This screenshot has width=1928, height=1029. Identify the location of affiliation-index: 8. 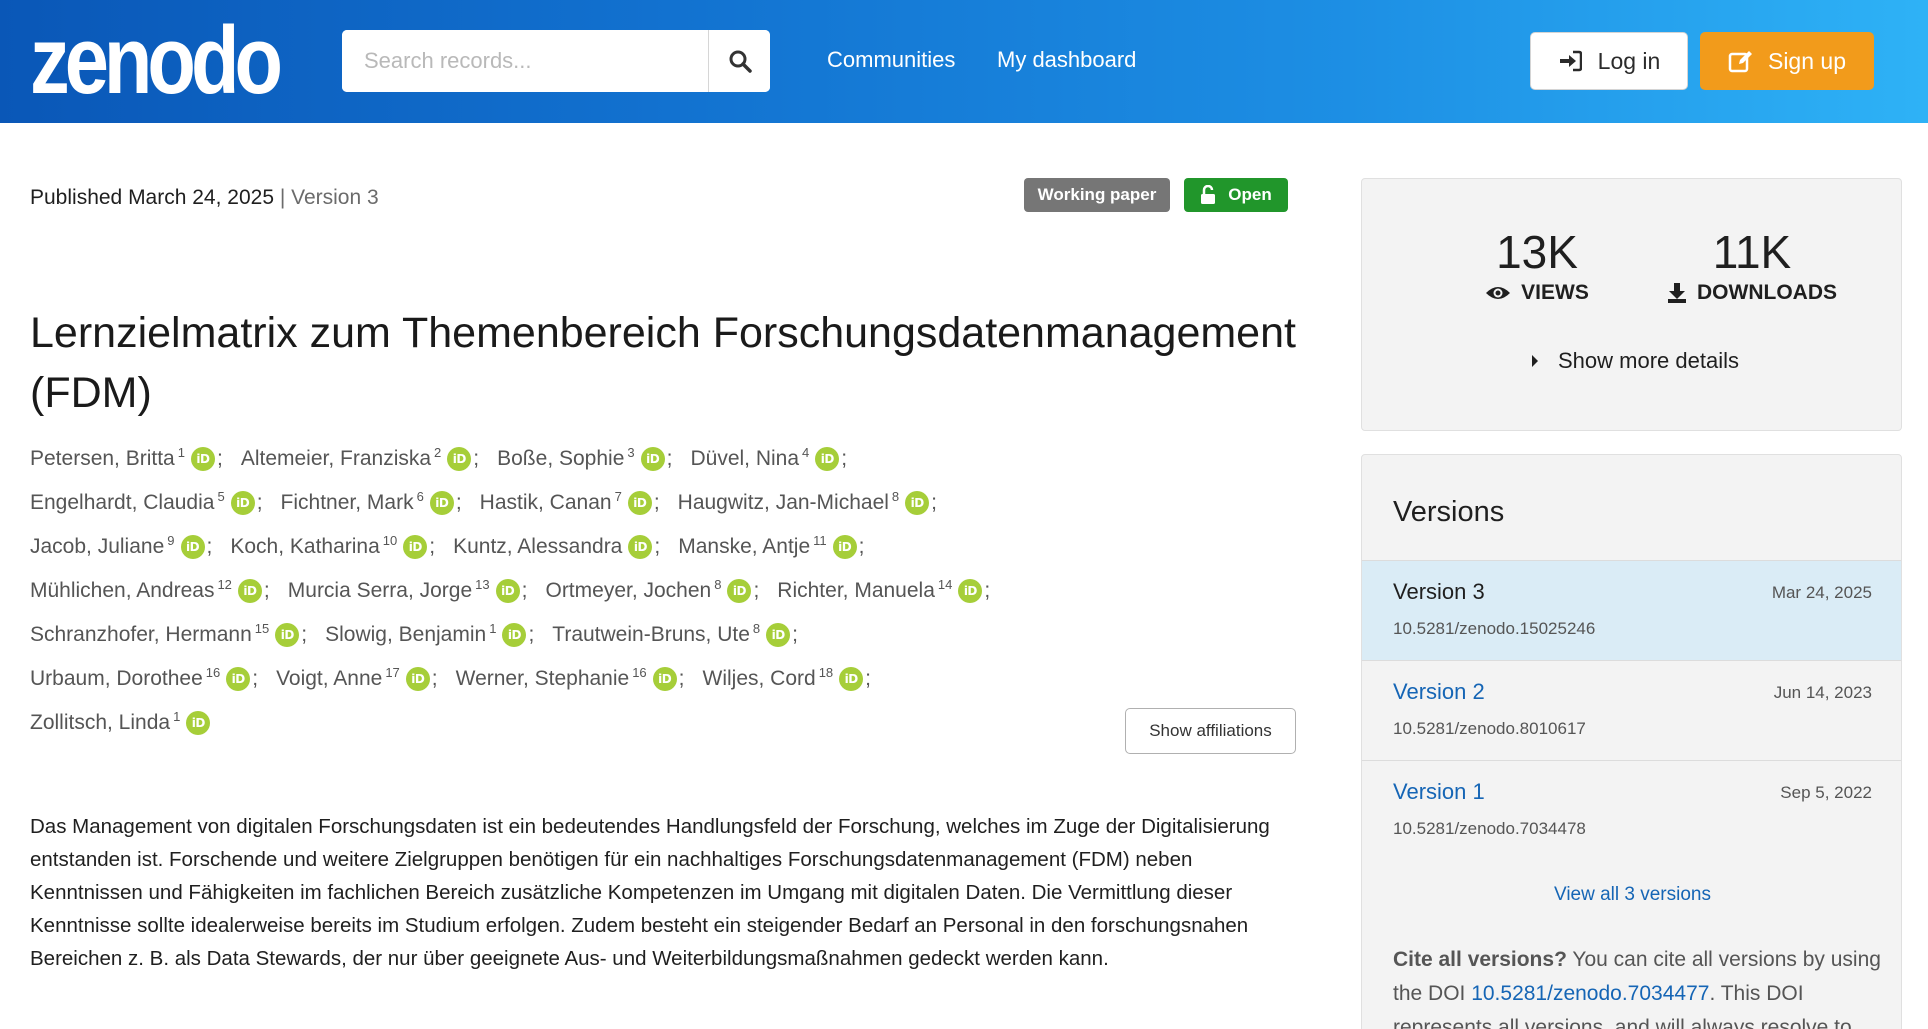
(895, 496).